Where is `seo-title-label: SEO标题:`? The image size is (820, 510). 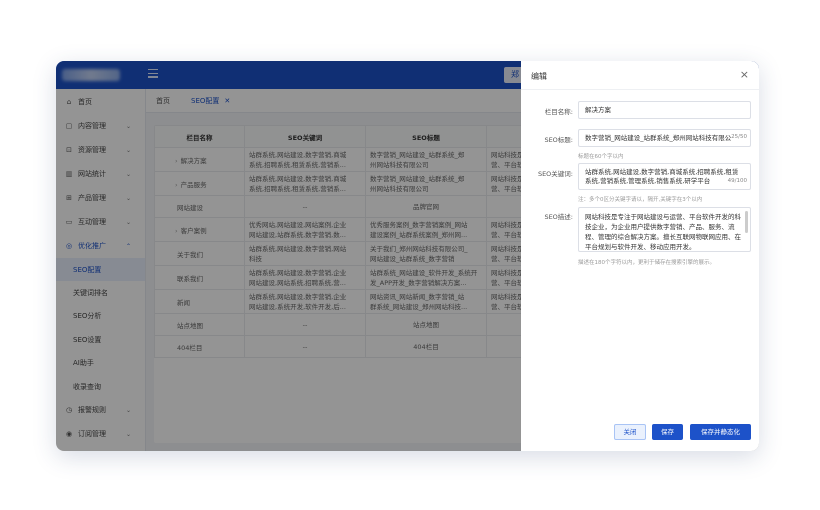
seo-title-label: SEO标题: is located at coordinates (558, 140).